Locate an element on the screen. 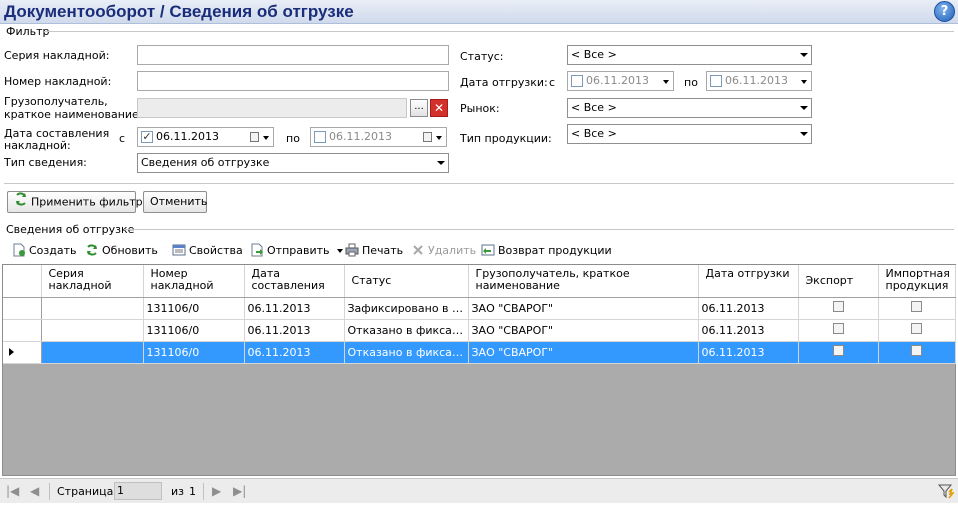 This screenshot has height=505, width=958. page-title: Документооборот / Сведения об отгрузке is located at coordinates (179, 11).